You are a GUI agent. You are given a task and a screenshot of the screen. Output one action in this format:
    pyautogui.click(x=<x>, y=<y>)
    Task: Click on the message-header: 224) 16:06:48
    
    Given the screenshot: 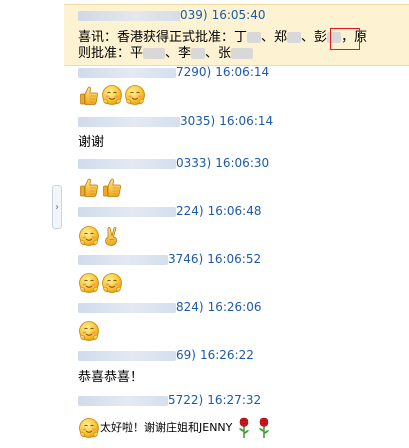 What is the action you would take?
    pyautogui.click(x=170, y=211)
    